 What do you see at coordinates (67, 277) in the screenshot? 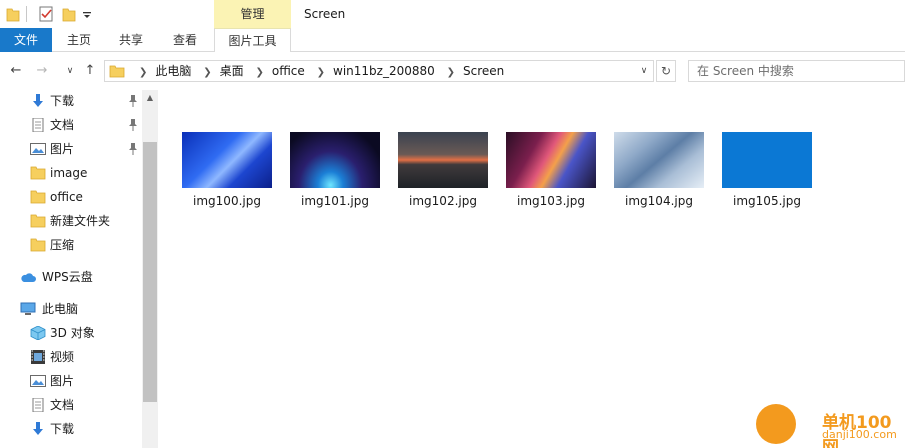
I see `sidebar-item-label: WPS云盘` at bounding box center [67, 277].